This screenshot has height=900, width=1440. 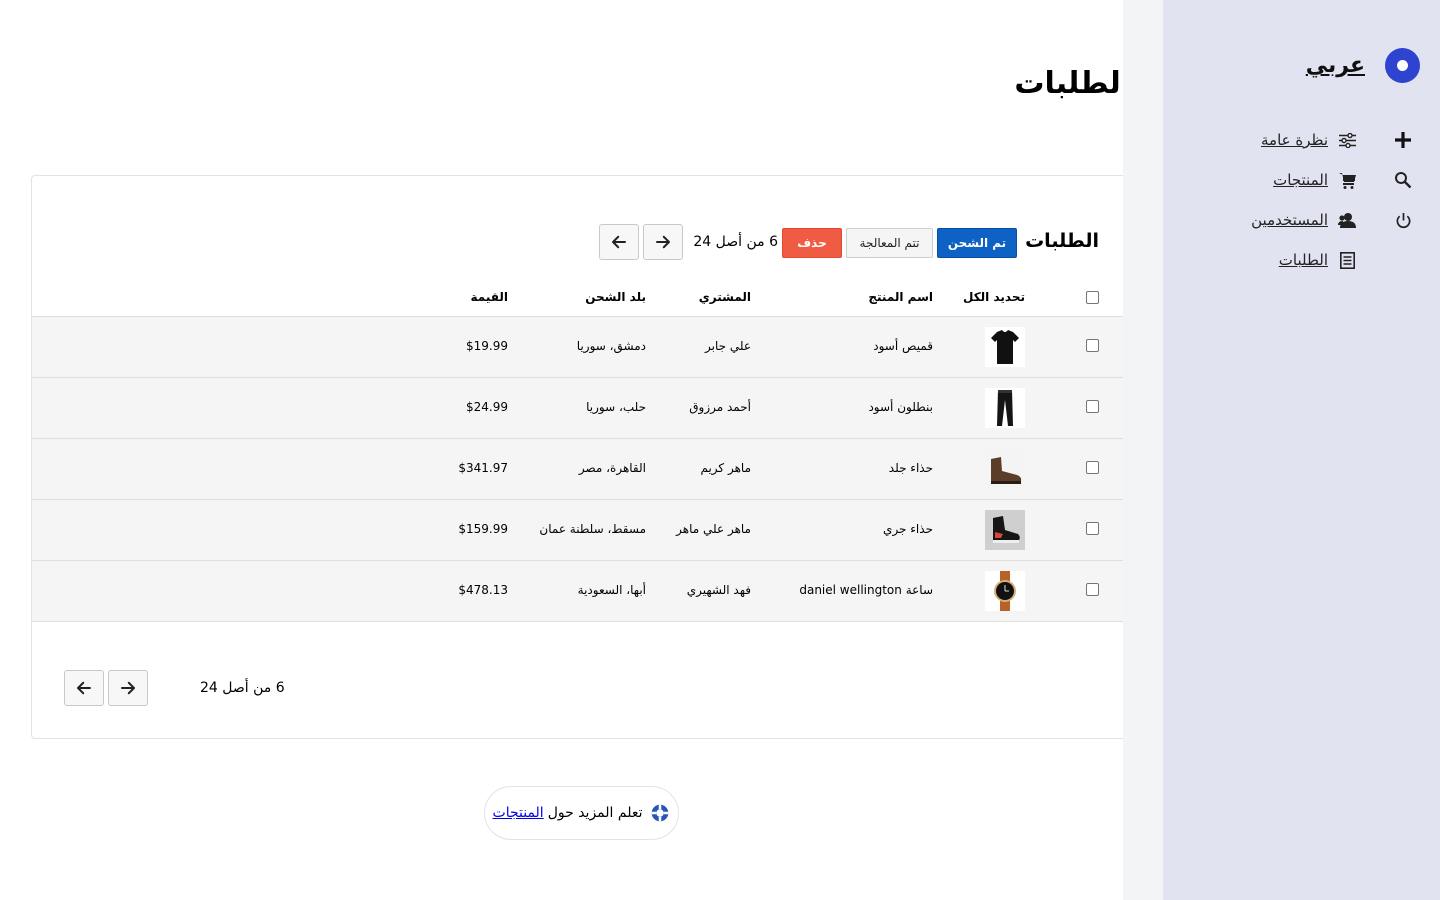 I want to click on pants-icon, so click(x=1005, y=408).